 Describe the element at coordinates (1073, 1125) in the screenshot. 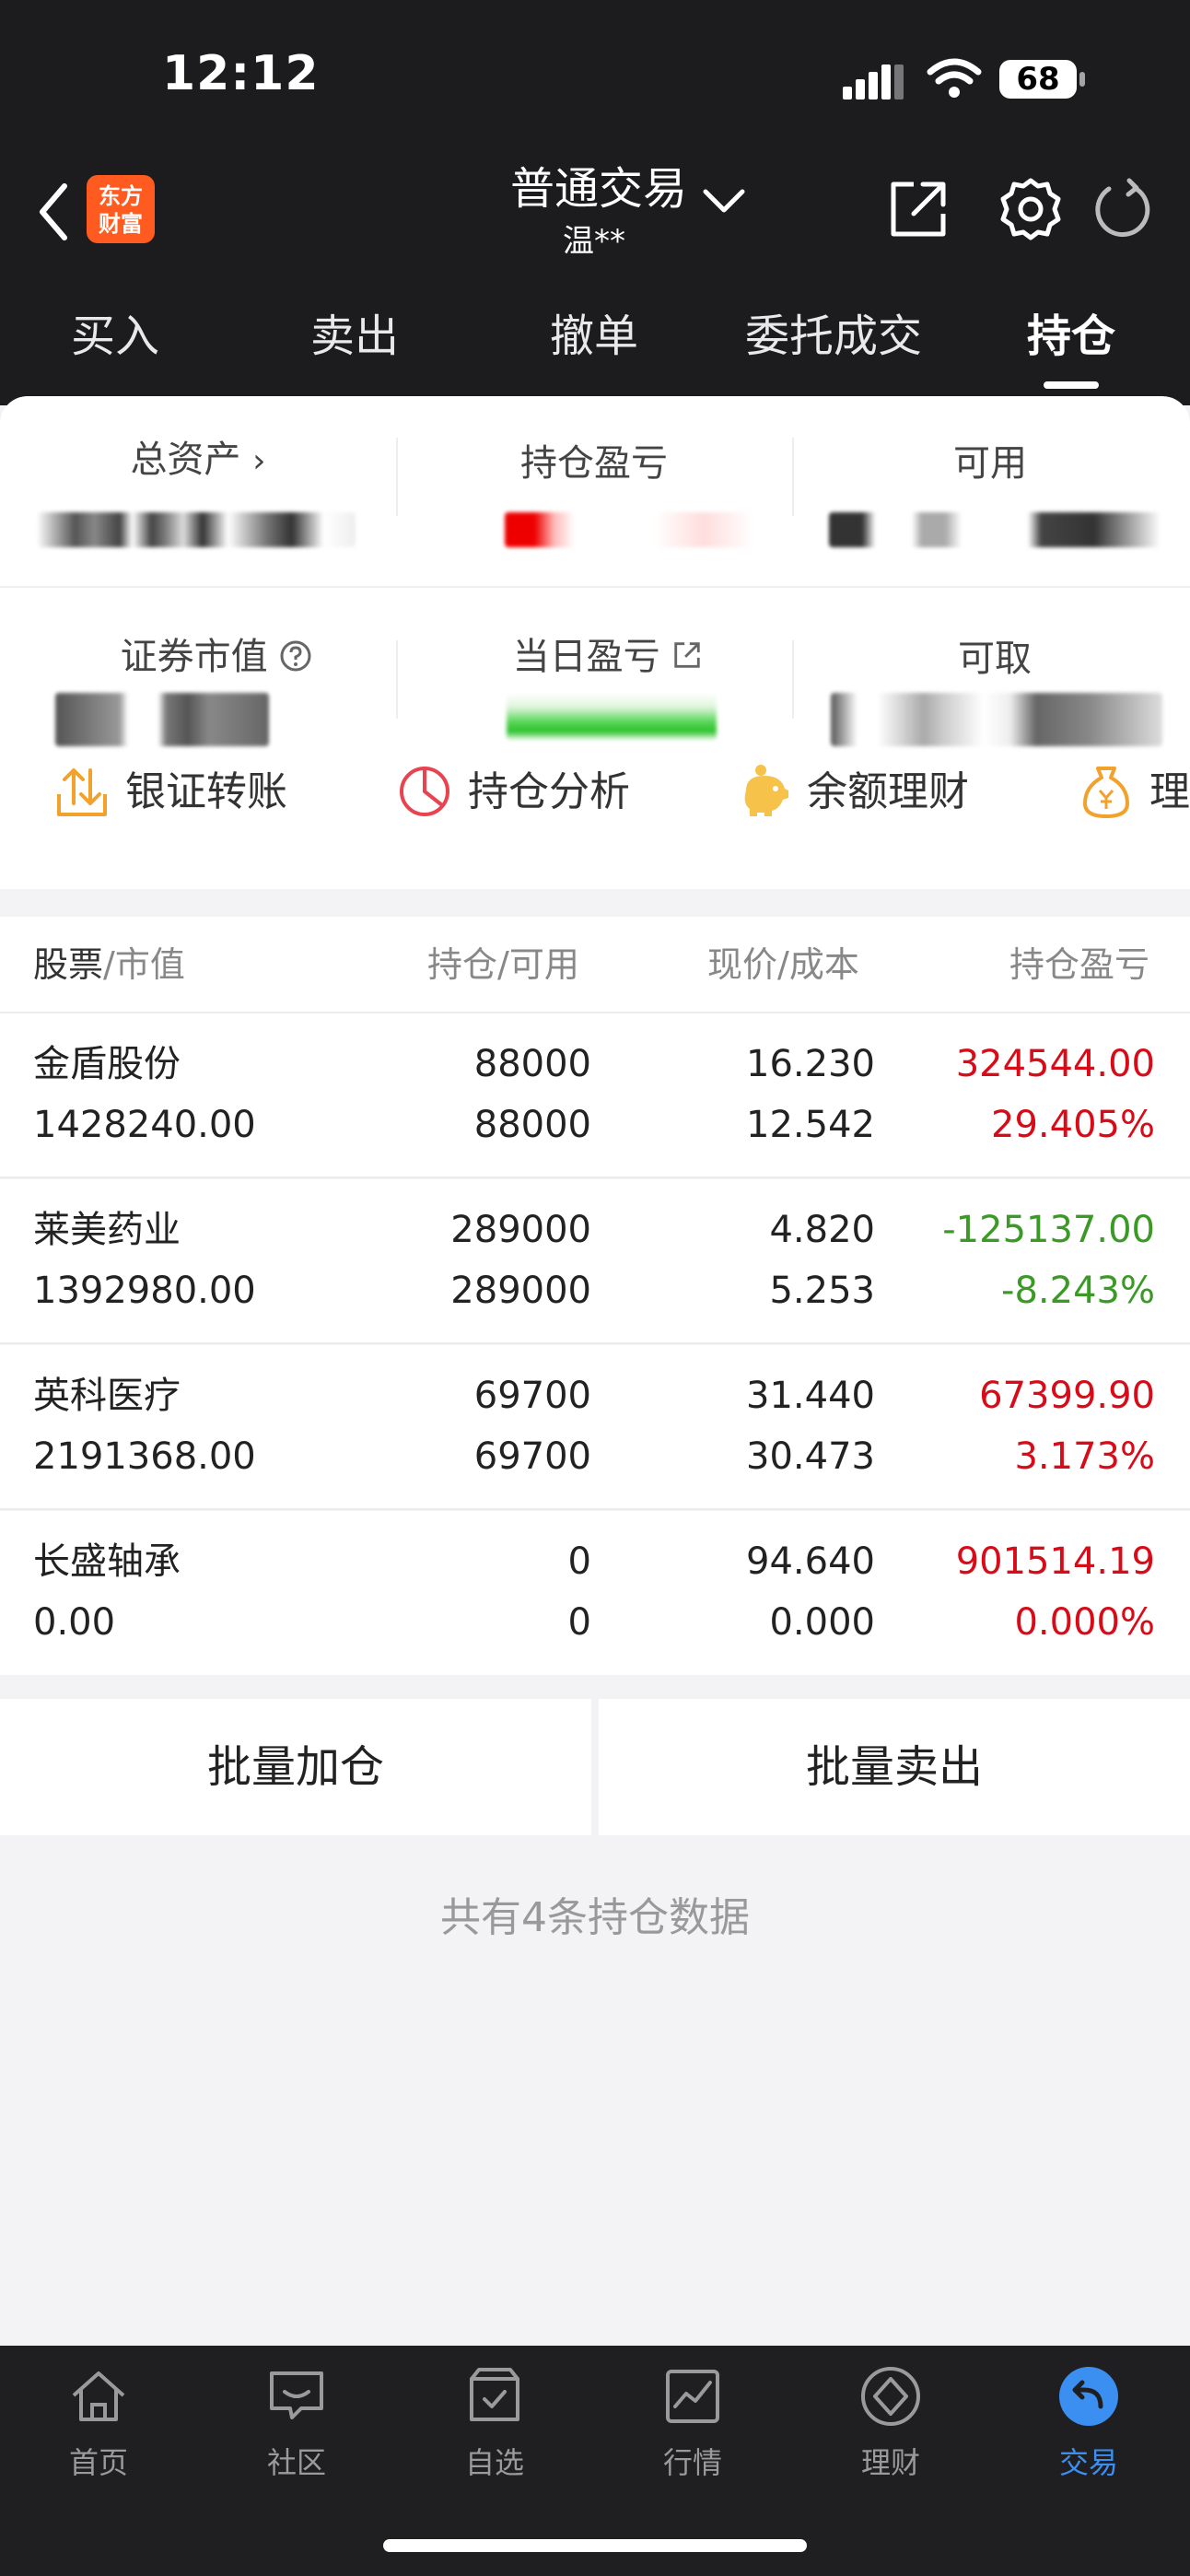

I see `position-pl-pct: 29.405%` at that location.